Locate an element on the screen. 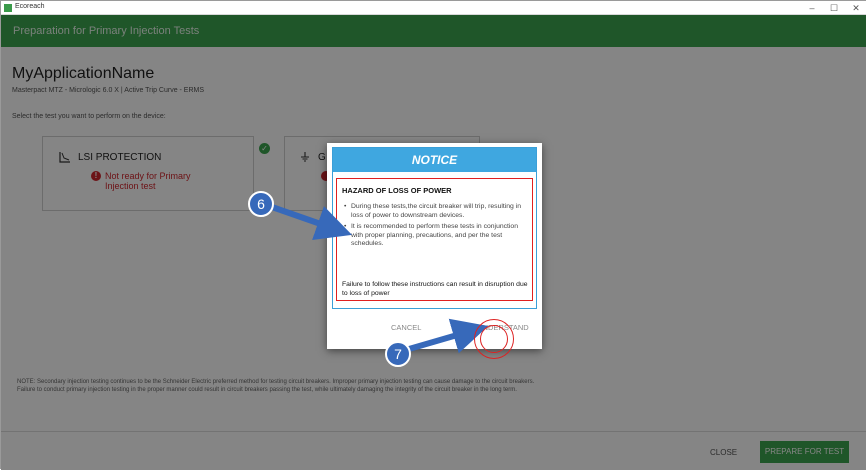 The image size is (866, 470). app-icon is located at coordinates (8, 8).